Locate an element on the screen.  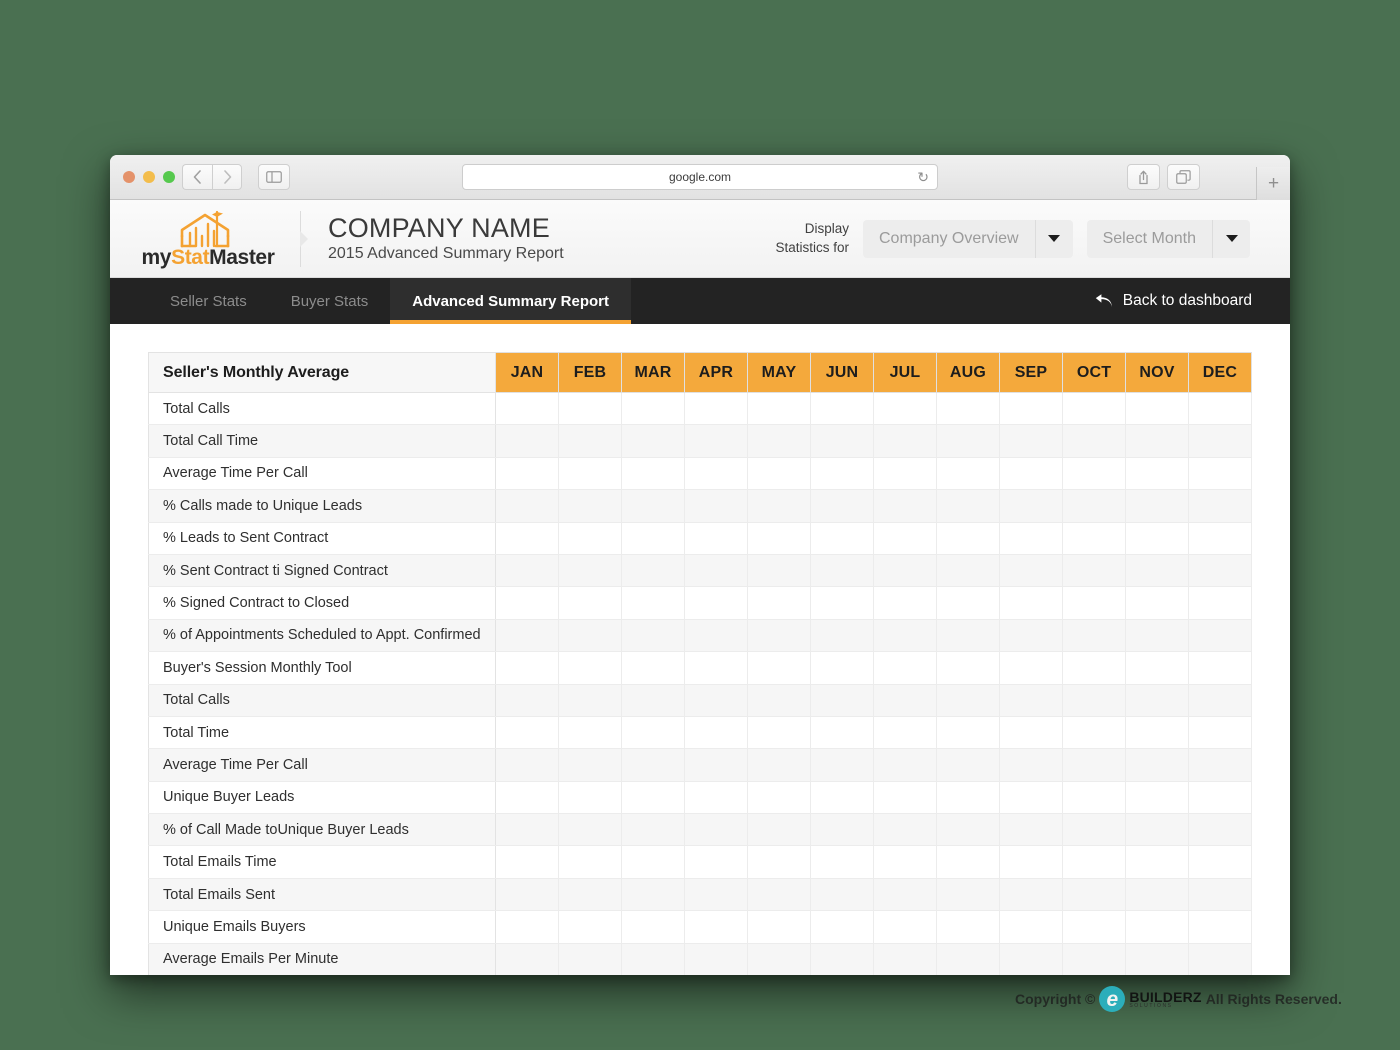
maximize-window-button is located at coordinates (169, 177).